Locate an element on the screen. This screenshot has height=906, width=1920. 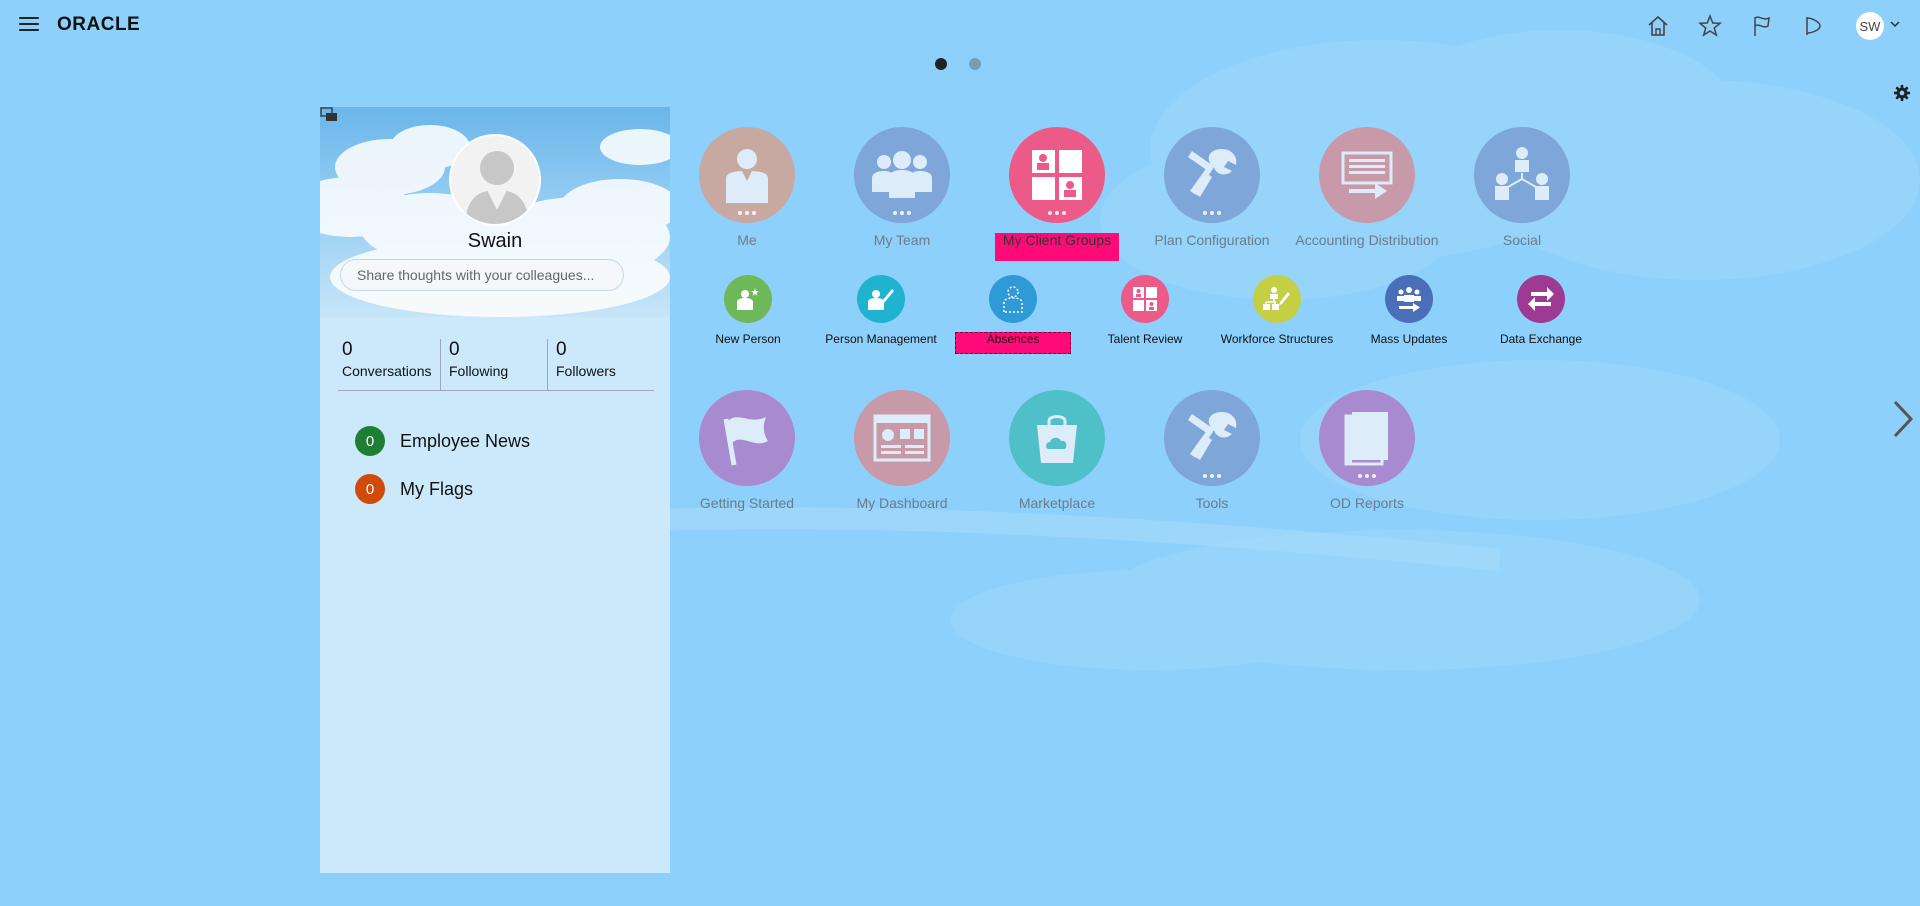
app-tile-talent-review: Talent Review is located at coordinates (1145, 310).